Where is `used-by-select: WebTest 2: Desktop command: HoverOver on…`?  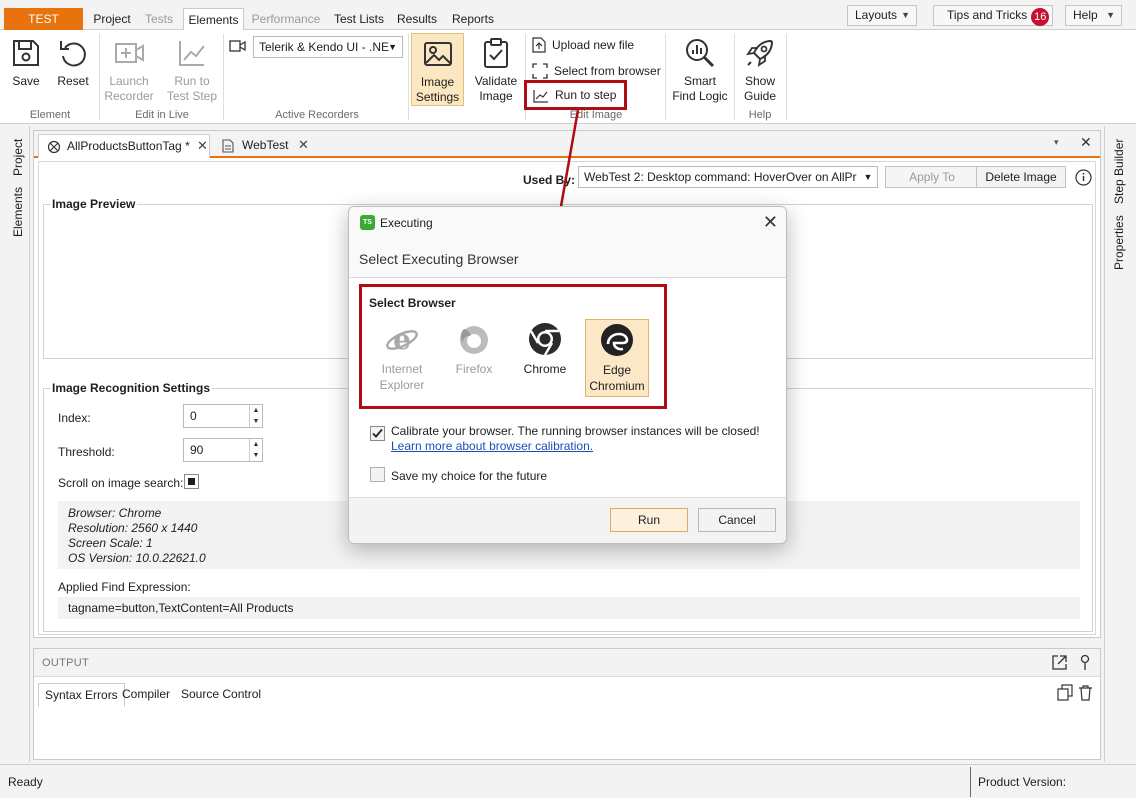 used-by-select: WebTest 2: Desktop command: HoverOver on… is located at coordinates (728, 177).